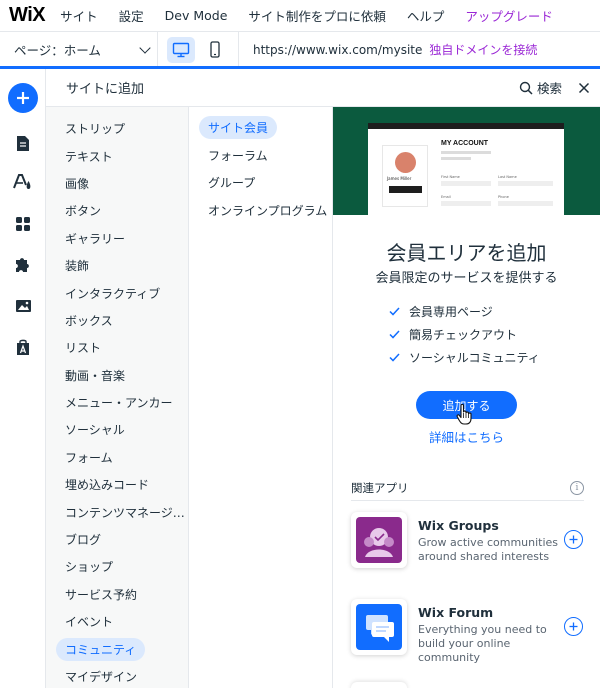 The image size is (600, 688). I want to click on category-embed-code: 埋め込みコード, so click(117, 484).